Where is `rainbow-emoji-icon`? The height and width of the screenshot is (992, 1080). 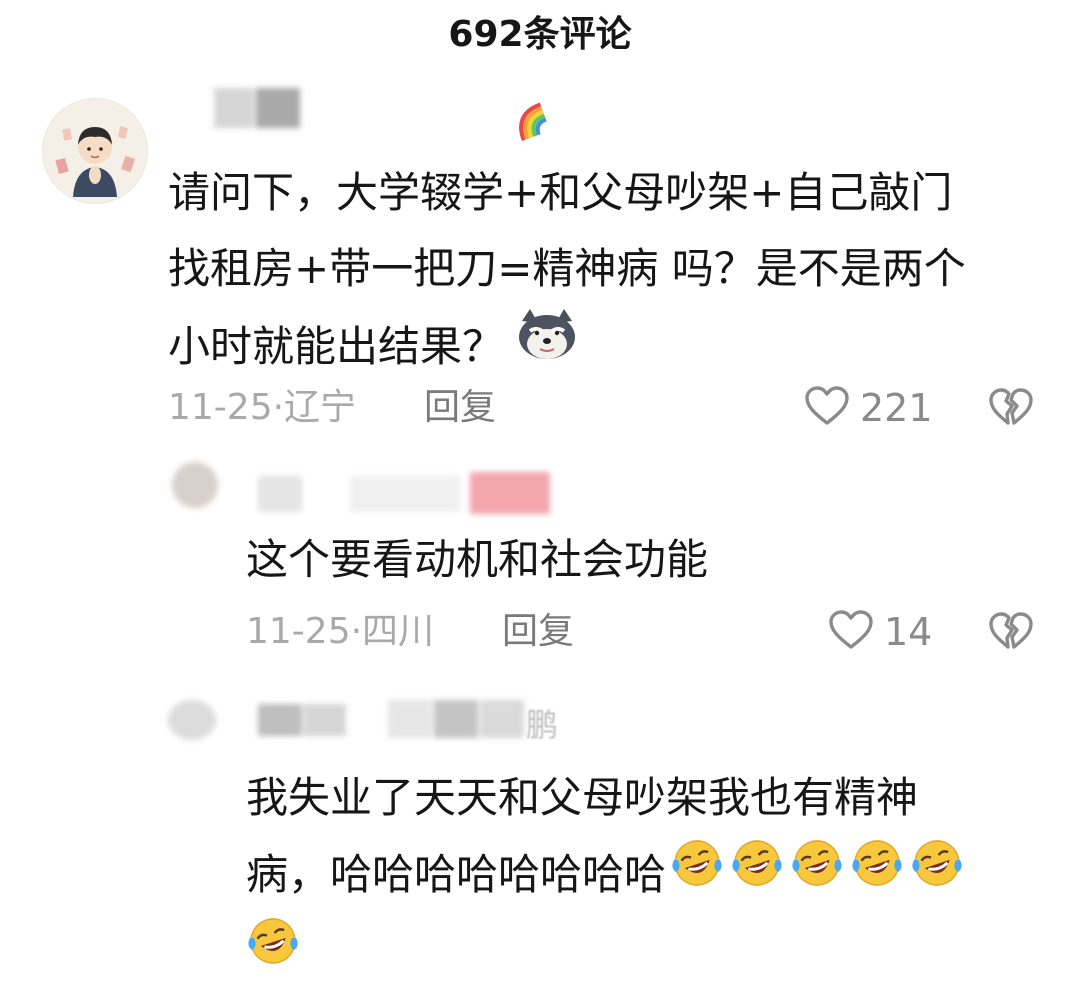 rainbow-emoji-icon is located at coordinates (533, 122).